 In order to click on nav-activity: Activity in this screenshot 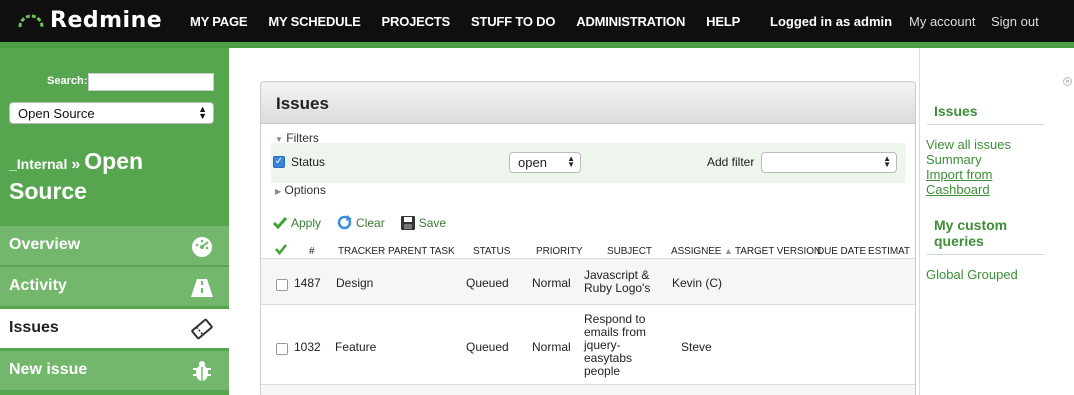, I will do `click(114, 287)`.